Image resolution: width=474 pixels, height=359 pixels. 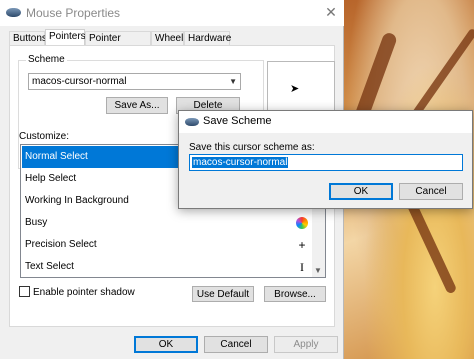 I want to click on cancel-button: Cancel, so click(x=236, y=344).